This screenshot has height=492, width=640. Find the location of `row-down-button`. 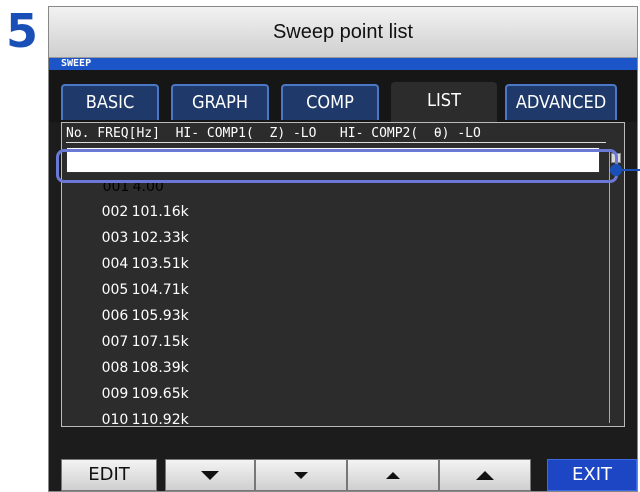

row-down-button is located at coordinates (301, 475).